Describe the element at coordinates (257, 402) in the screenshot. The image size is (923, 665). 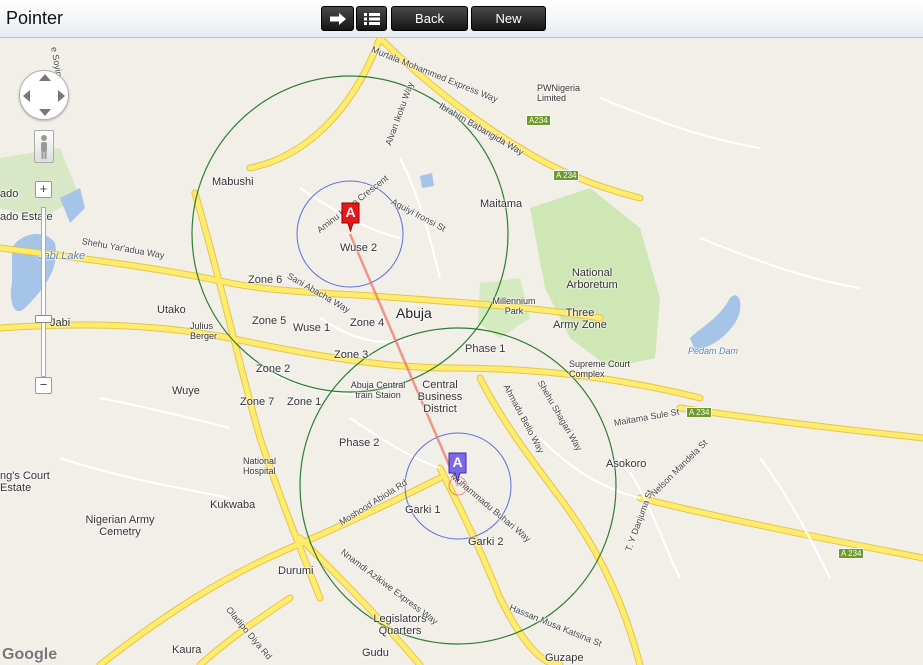
I see `label-zone7: Zone 7` at that location.